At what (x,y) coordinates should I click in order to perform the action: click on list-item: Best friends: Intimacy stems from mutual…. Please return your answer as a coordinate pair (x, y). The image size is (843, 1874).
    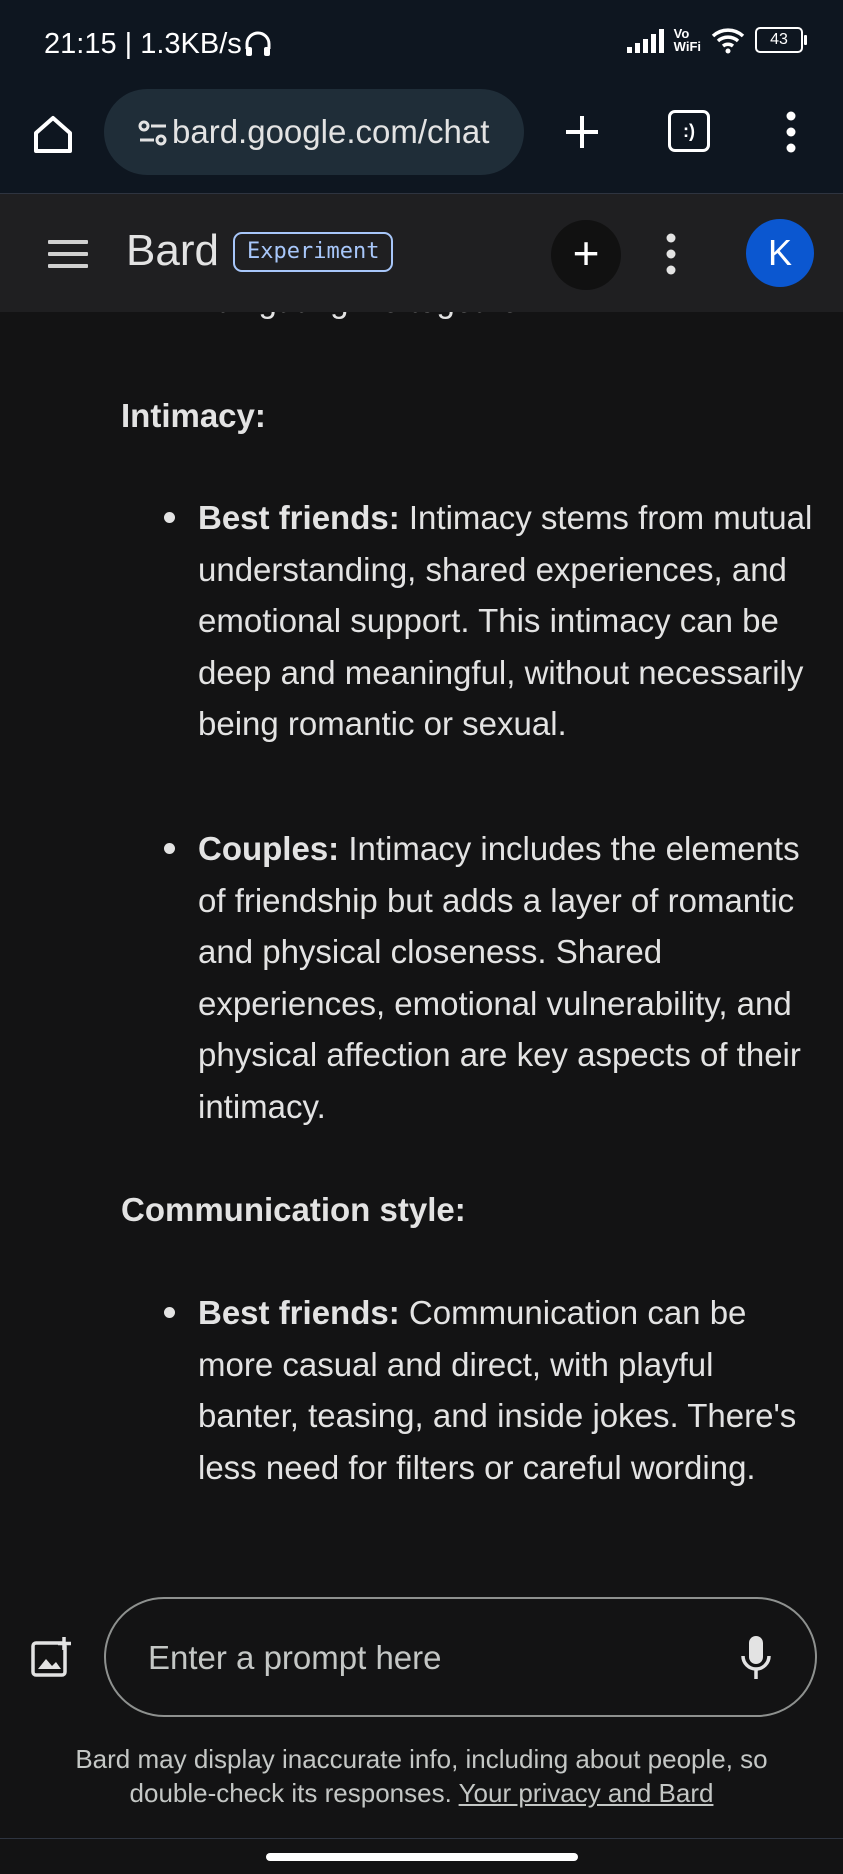
    Looking at the image, I should click on (491, 621).